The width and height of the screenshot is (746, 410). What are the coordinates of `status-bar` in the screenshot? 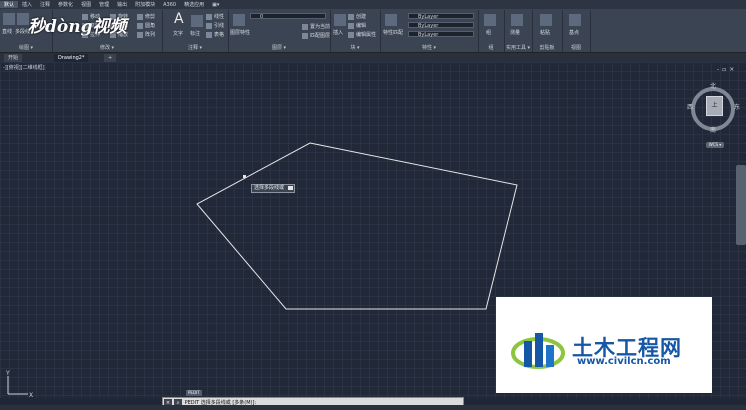 It's located at (373, 407).